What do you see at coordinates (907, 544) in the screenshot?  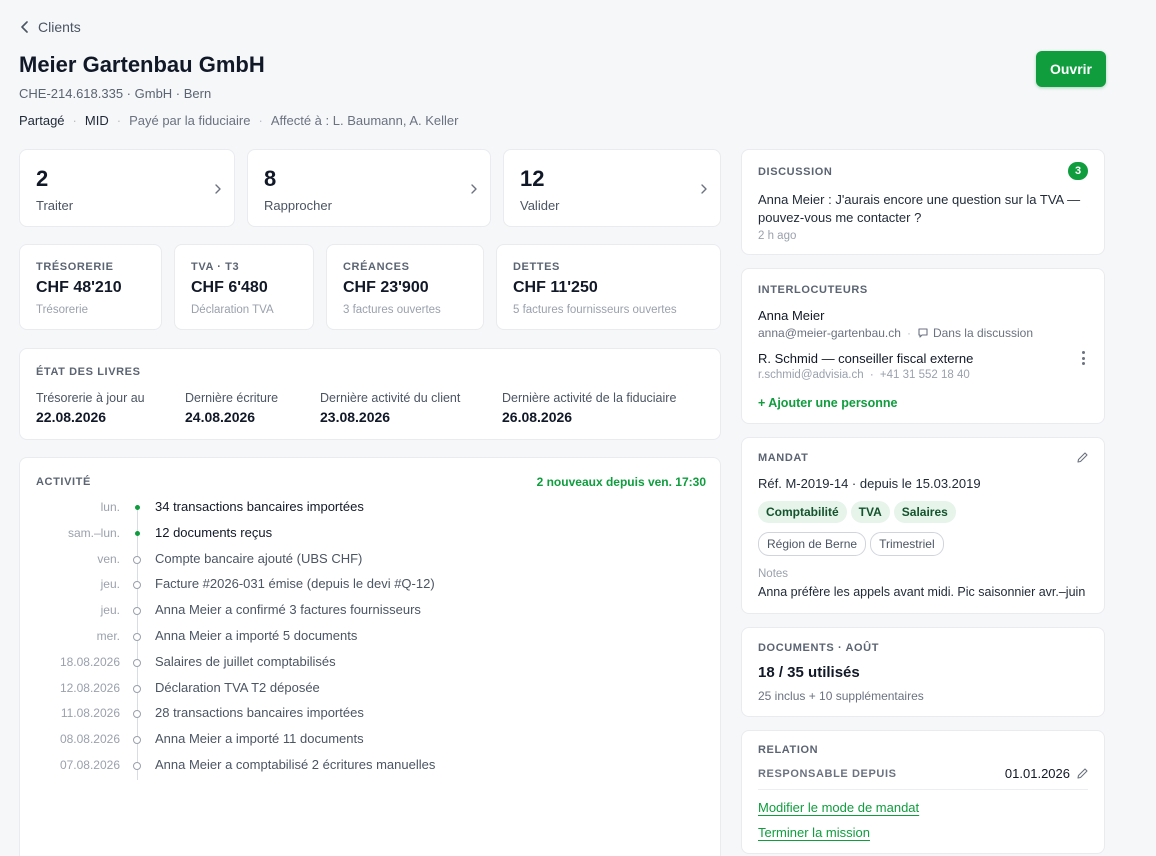 I see `tag-chip: Trimestriel` at bounding box center [907, 544].